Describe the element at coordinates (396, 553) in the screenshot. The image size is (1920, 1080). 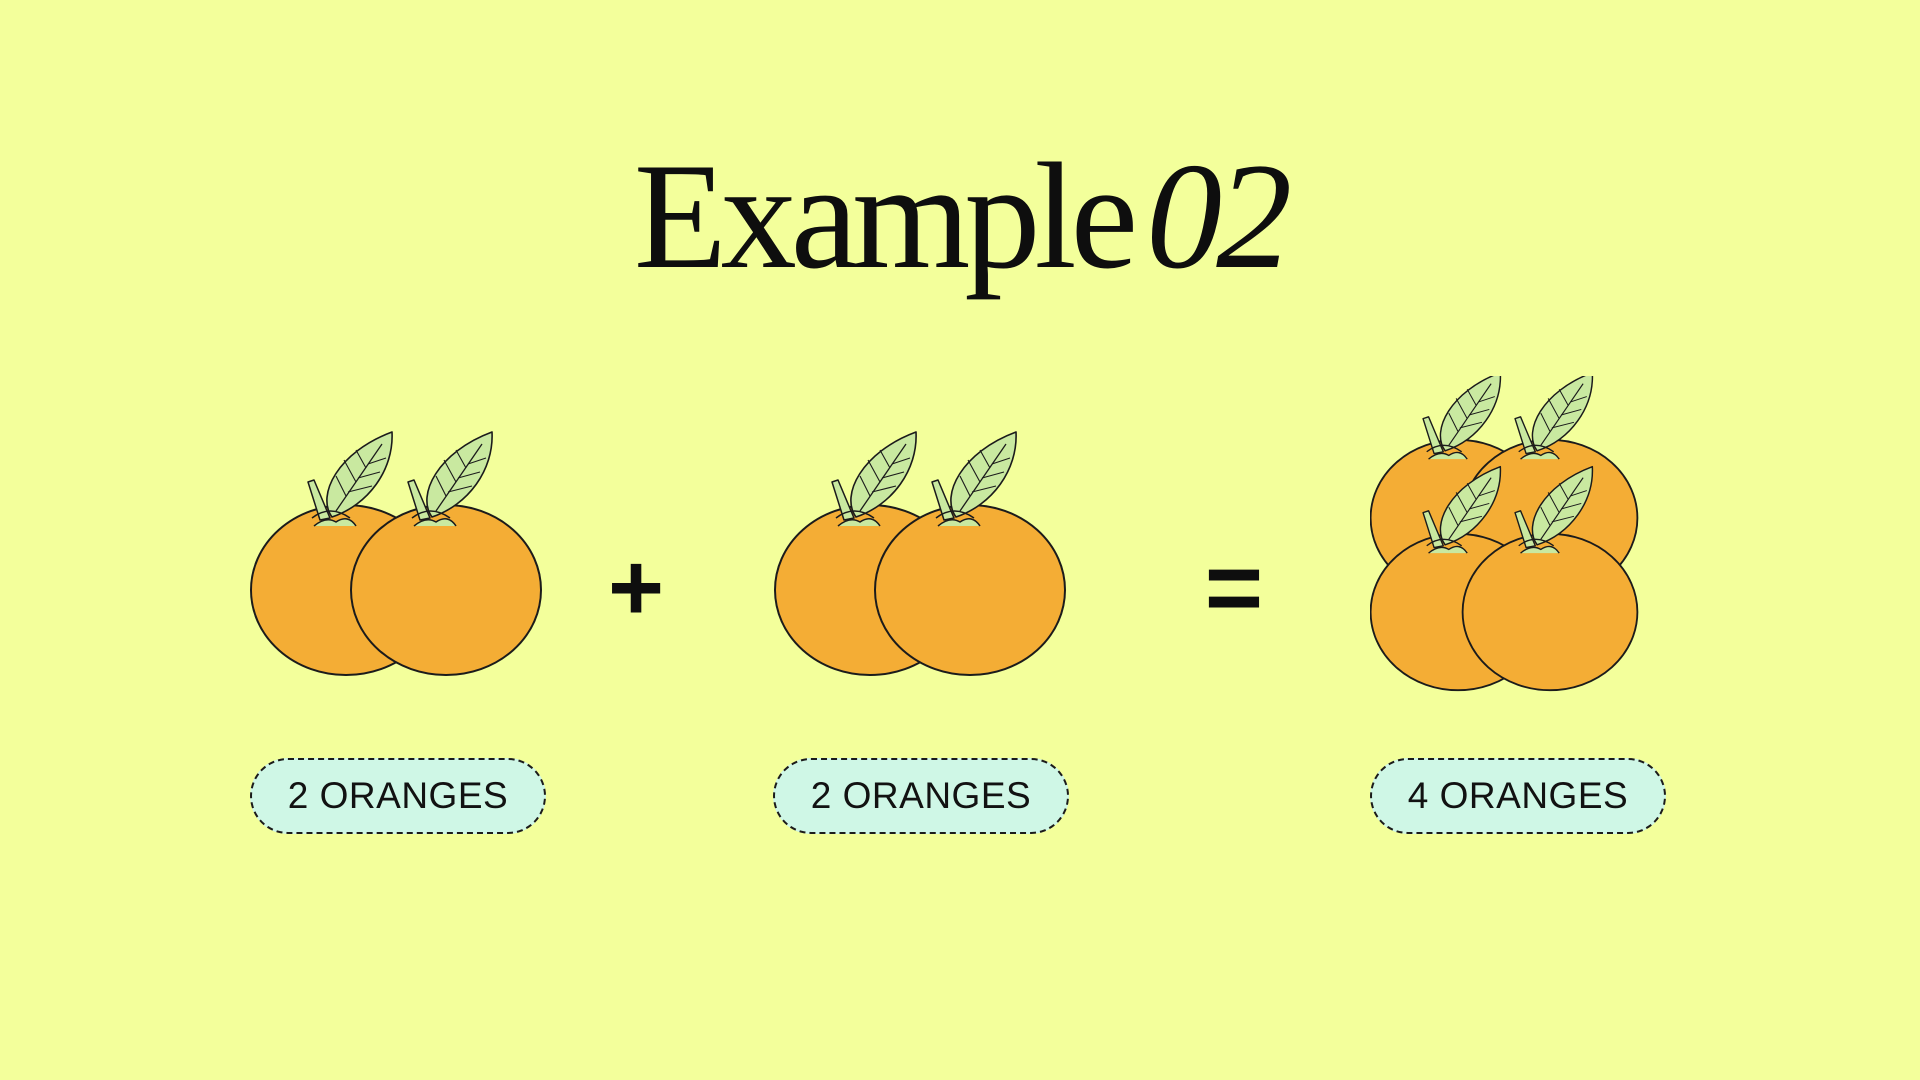
I see `orange-group-a-art` at that location.